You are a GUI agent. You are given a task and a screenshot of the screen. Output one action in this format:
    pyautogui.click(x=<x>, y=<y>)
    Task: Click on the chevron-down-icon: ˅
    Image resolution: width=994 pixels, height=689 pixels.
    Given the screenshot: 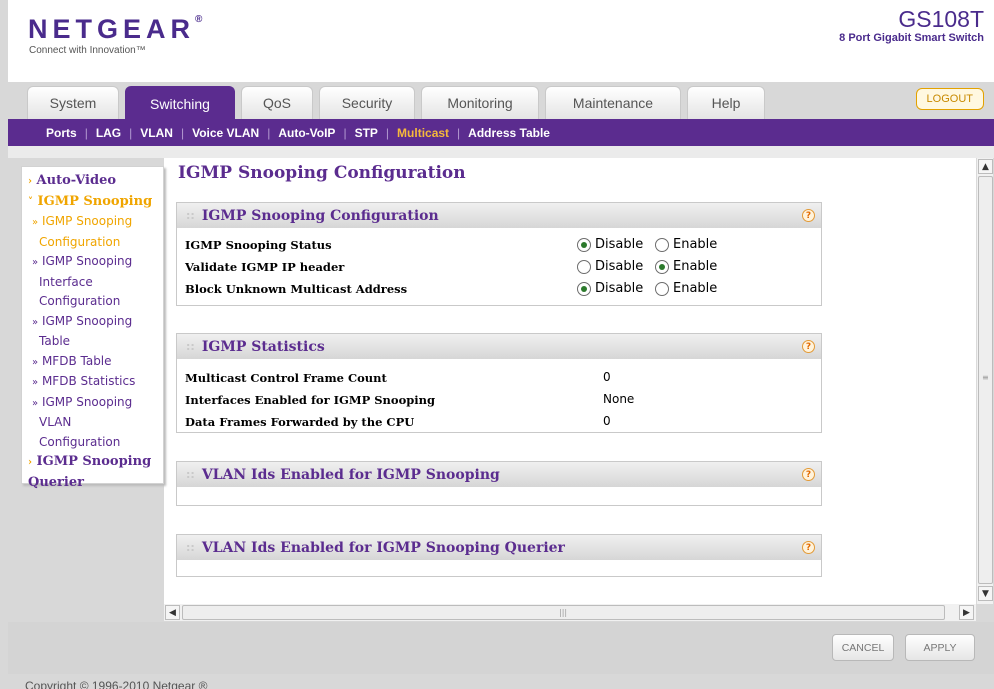 What is the action you would take?
    pyautogui.click(x=30, y=202)
    